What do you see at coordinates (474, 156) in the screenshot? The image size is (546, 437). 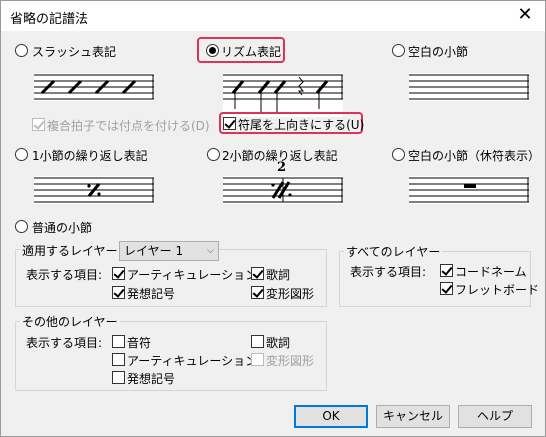 I see `blank-rest-label: 空白の小節（休符表示）` at bounding box center [474, 156].